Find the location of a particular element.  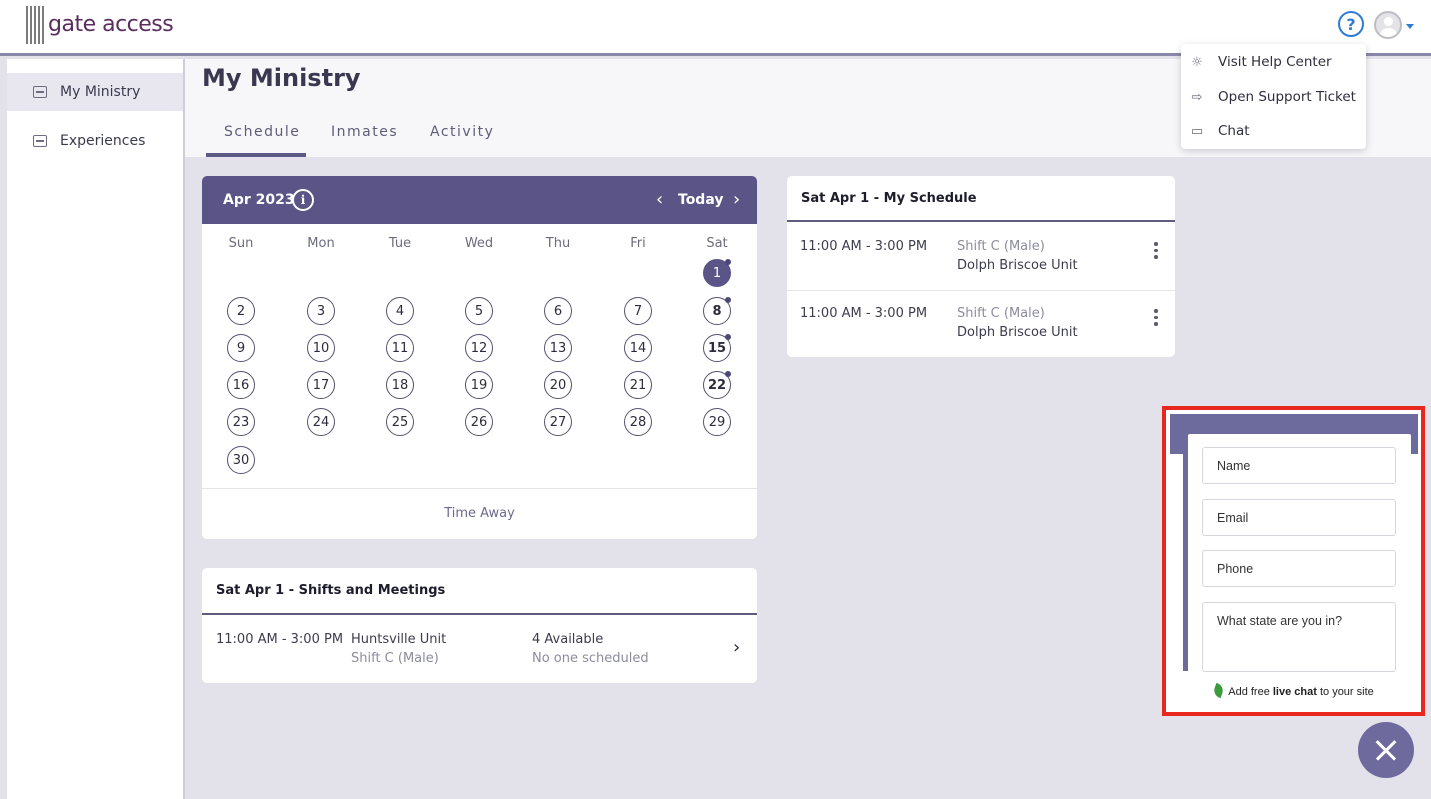

page-title: My Ministry is located at coordinates (281, 78).